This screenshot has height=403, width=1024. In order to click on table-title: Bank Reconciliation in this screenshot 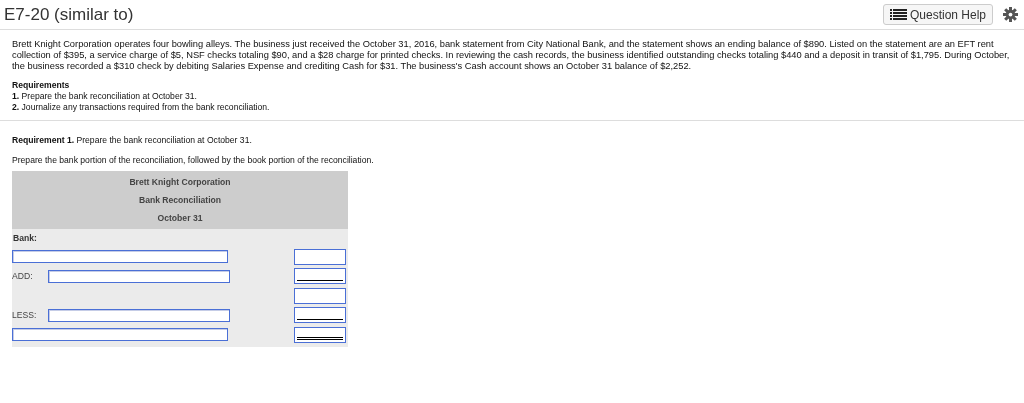, I will do `click(180, 200)`.